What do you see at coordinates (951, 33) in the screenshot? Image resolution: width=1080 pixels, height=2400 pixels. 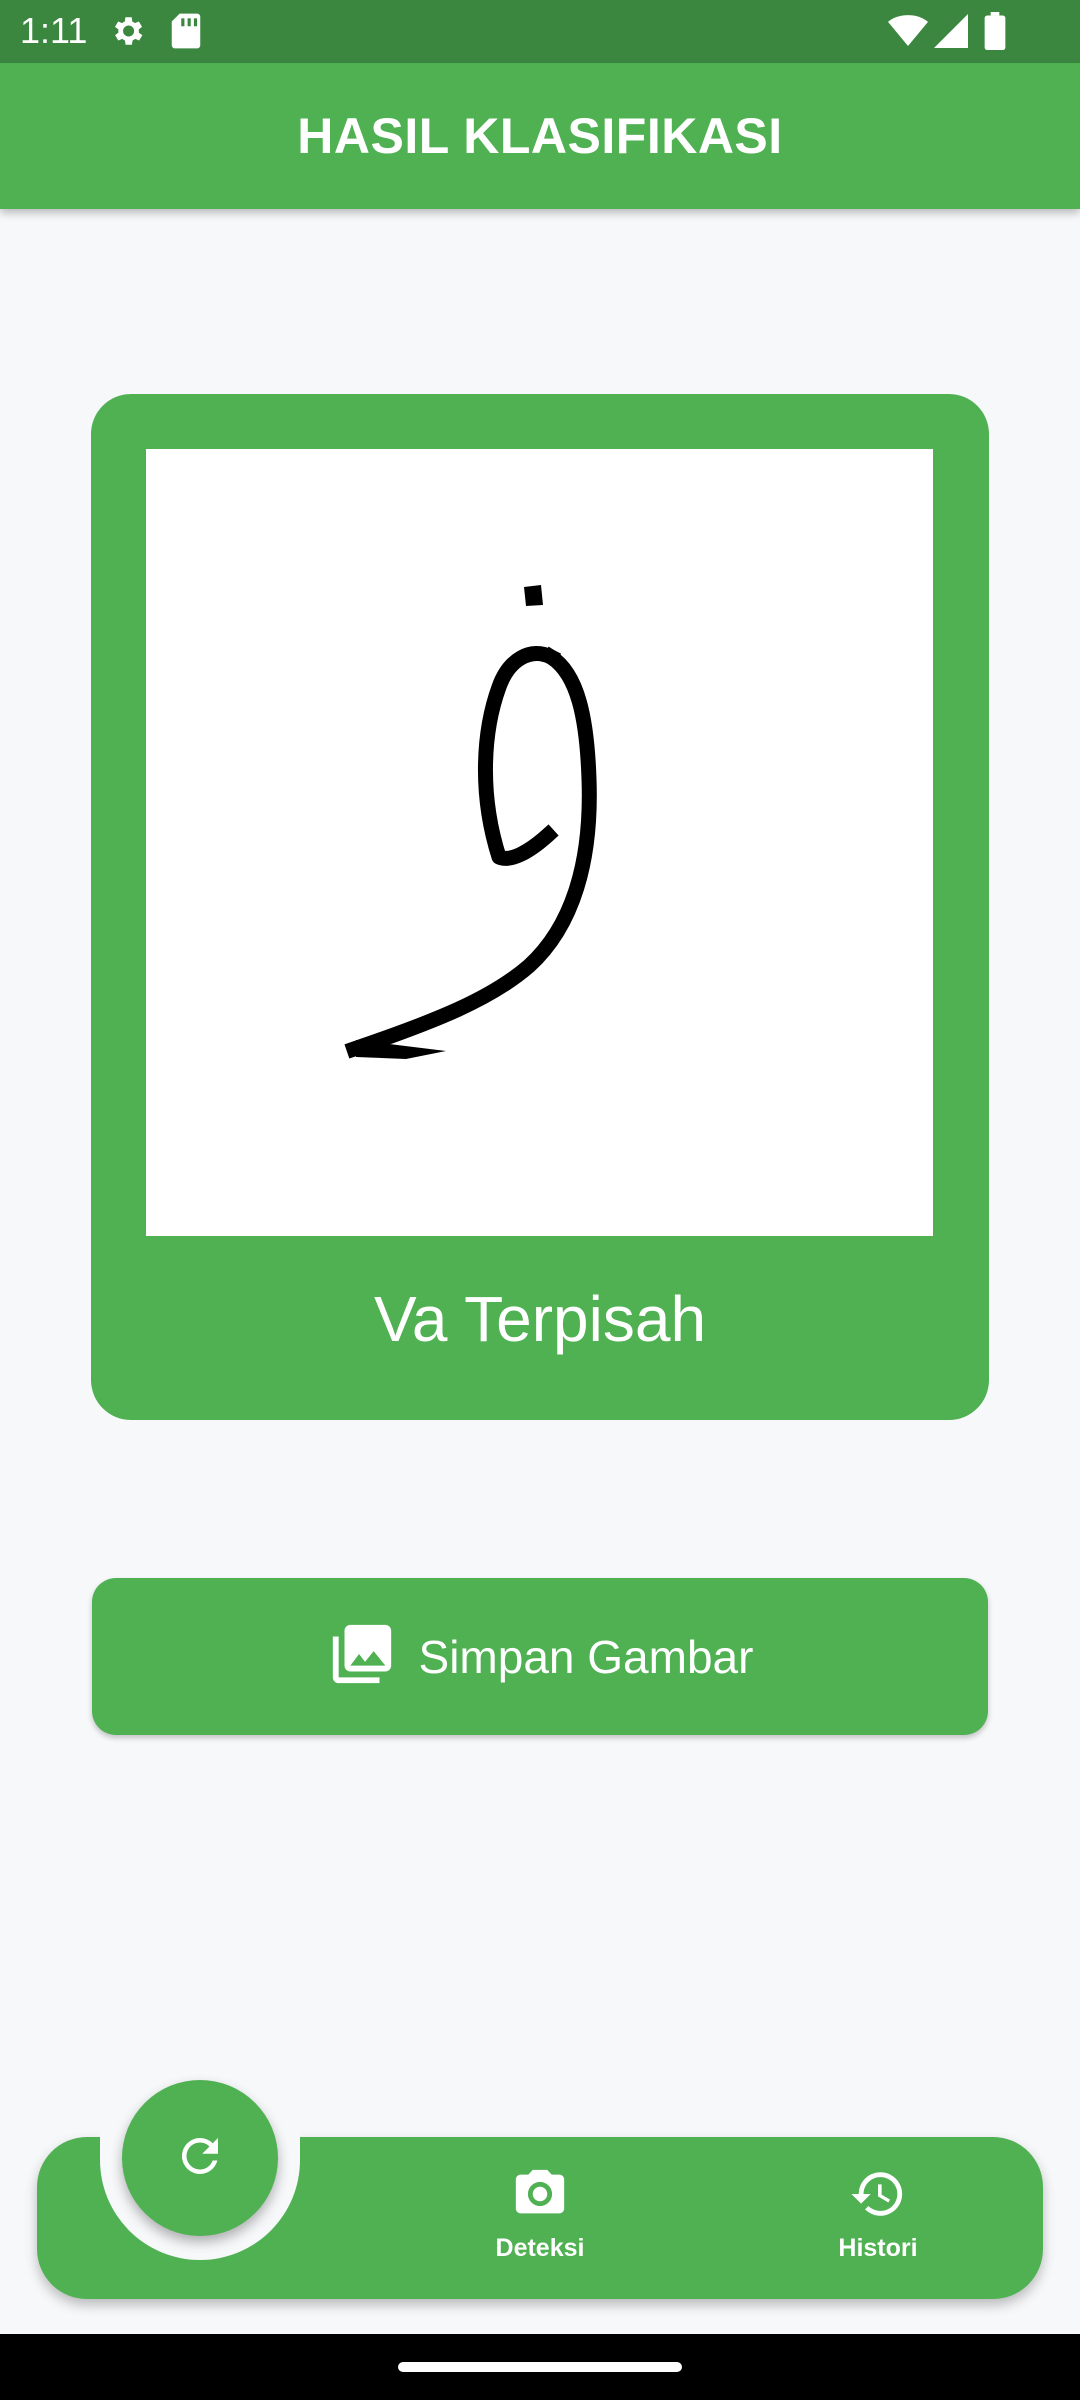 I see `signal-icon` at bounding box center [951, 33].